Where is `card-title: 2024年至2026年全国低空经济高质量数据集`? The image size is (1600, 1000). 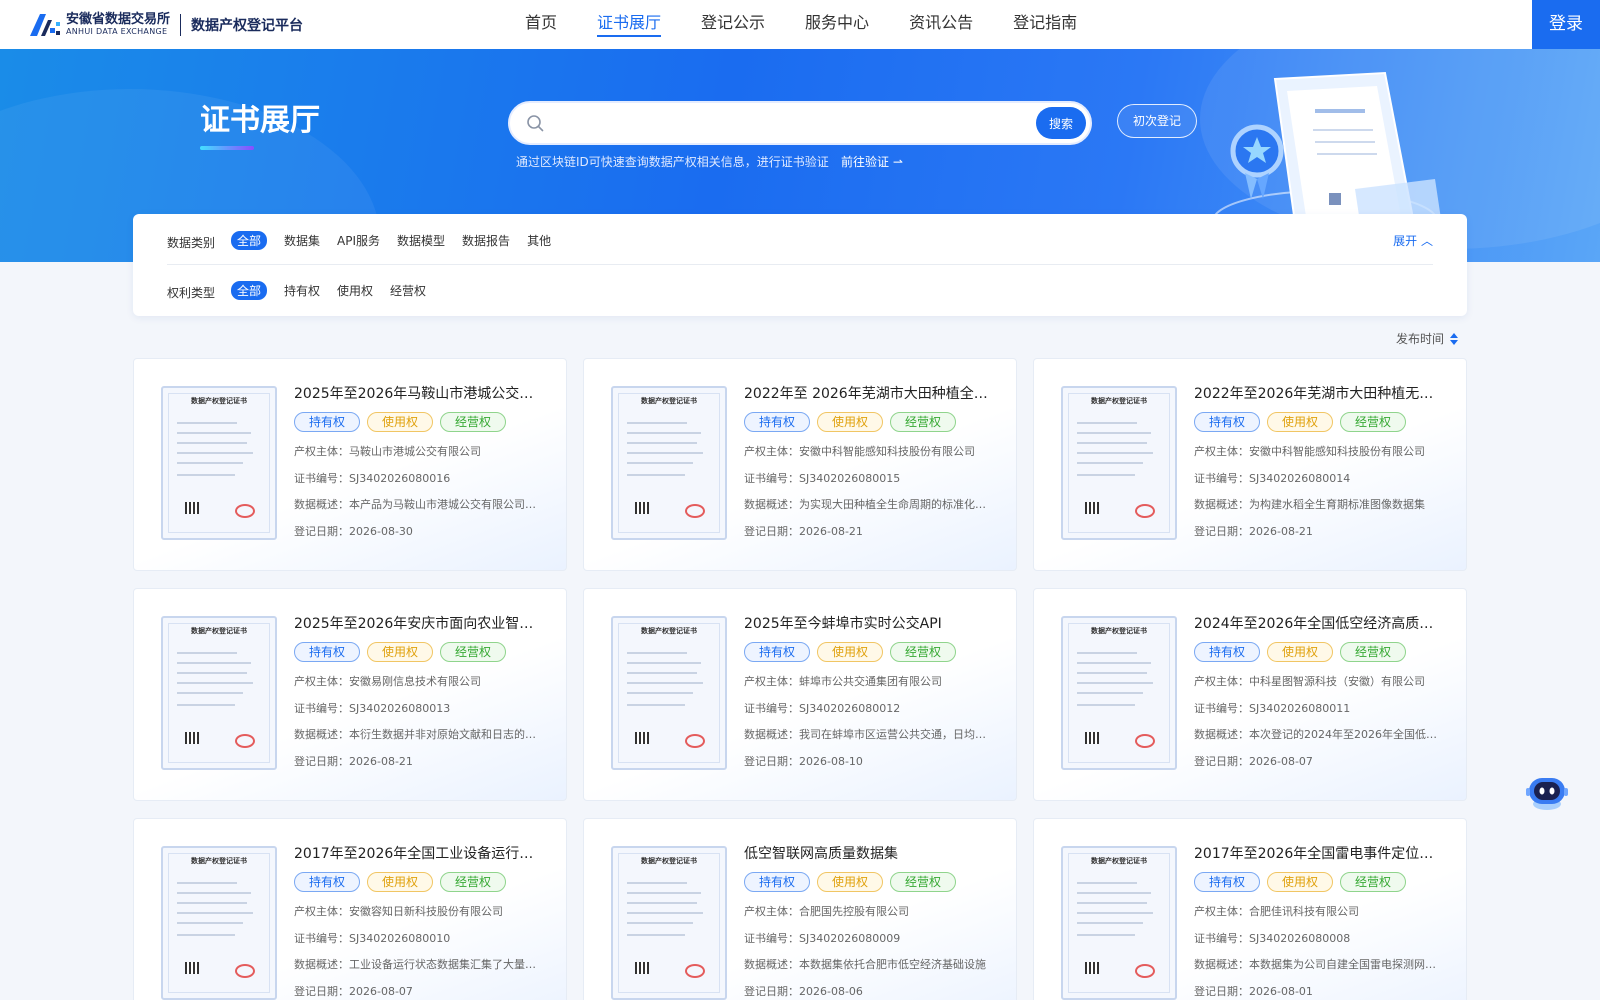
card-title: 2024年至2026年全国低空经济高质量数据集 is located at coordinates (1316, 623).